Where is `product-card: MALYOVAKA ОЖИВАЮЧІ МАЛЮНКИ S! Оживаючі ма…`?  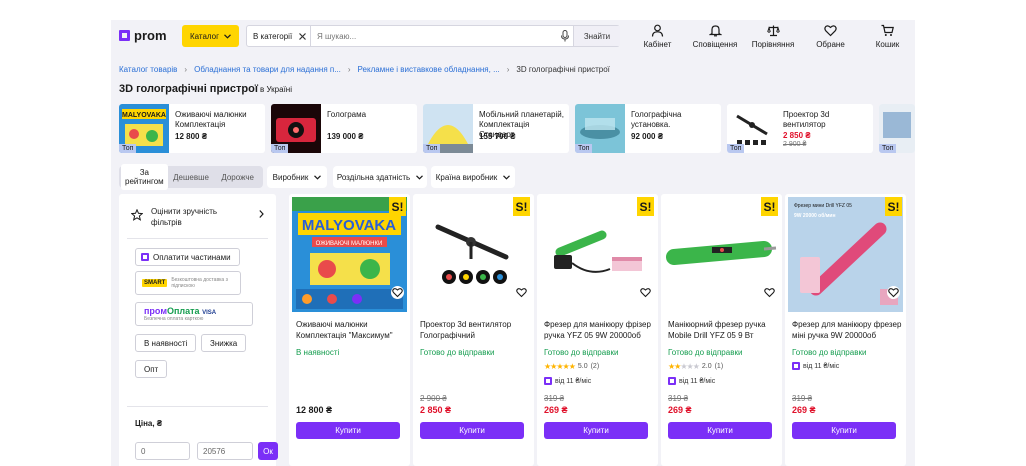
product-card: MALYOVAKA ОЖИВАЮЧІ МАЛЮНКИ S! Оживаючі ма… is located at coordinates (349, 330).